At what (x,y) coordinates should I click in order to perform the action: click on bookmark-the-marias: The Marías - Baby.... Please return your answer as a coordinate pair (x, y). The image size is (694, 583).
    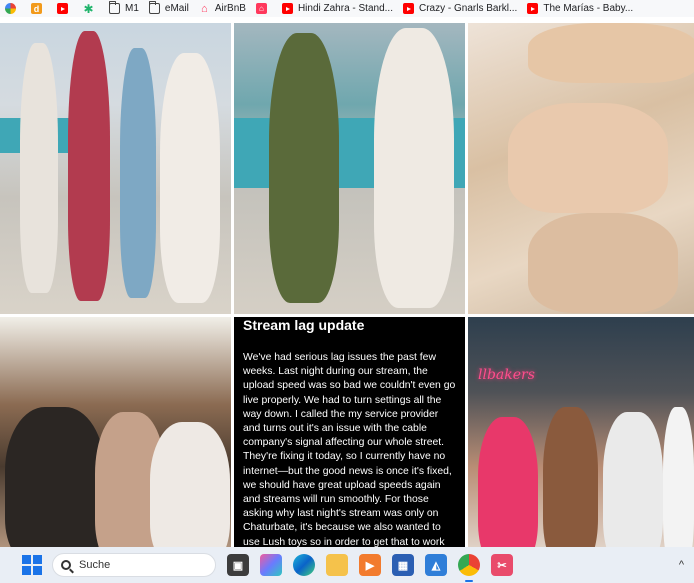
    Looking at the image, I should click on (580, 8).